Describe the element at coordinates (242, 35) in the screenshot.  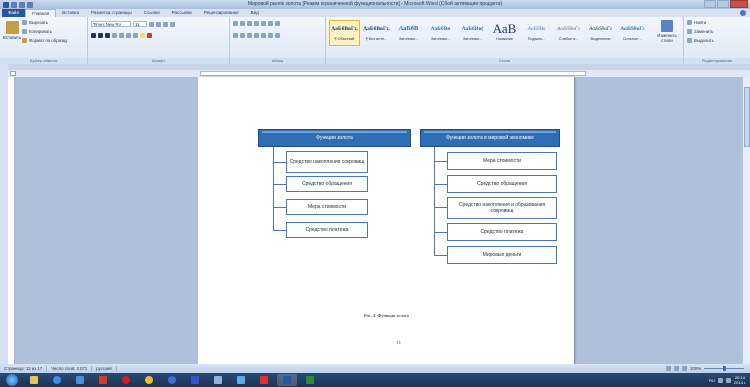
I see `align-center-icon` at that location.